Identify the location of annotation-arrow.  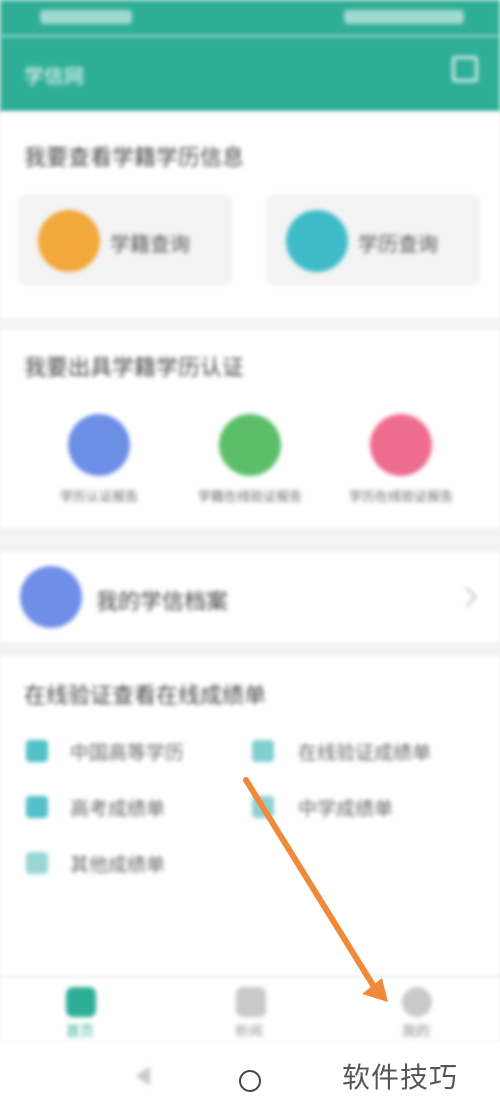
(315, 889).